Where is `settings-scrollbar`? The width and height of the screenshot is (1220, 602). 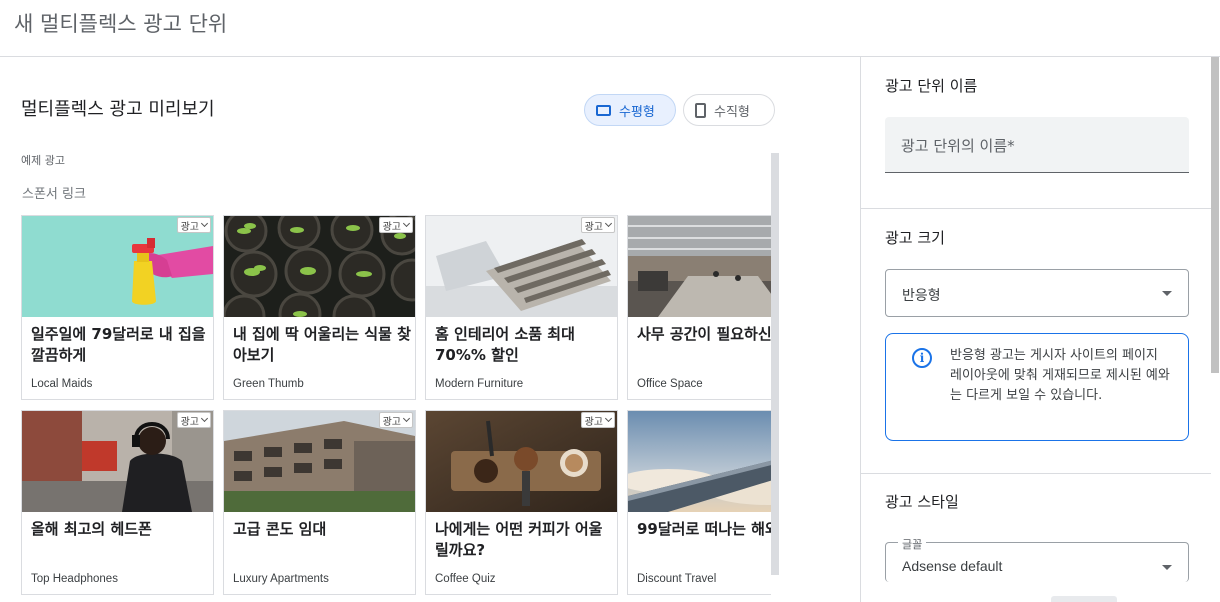 settings-scrollbar is located at coordinates (1215, 215).